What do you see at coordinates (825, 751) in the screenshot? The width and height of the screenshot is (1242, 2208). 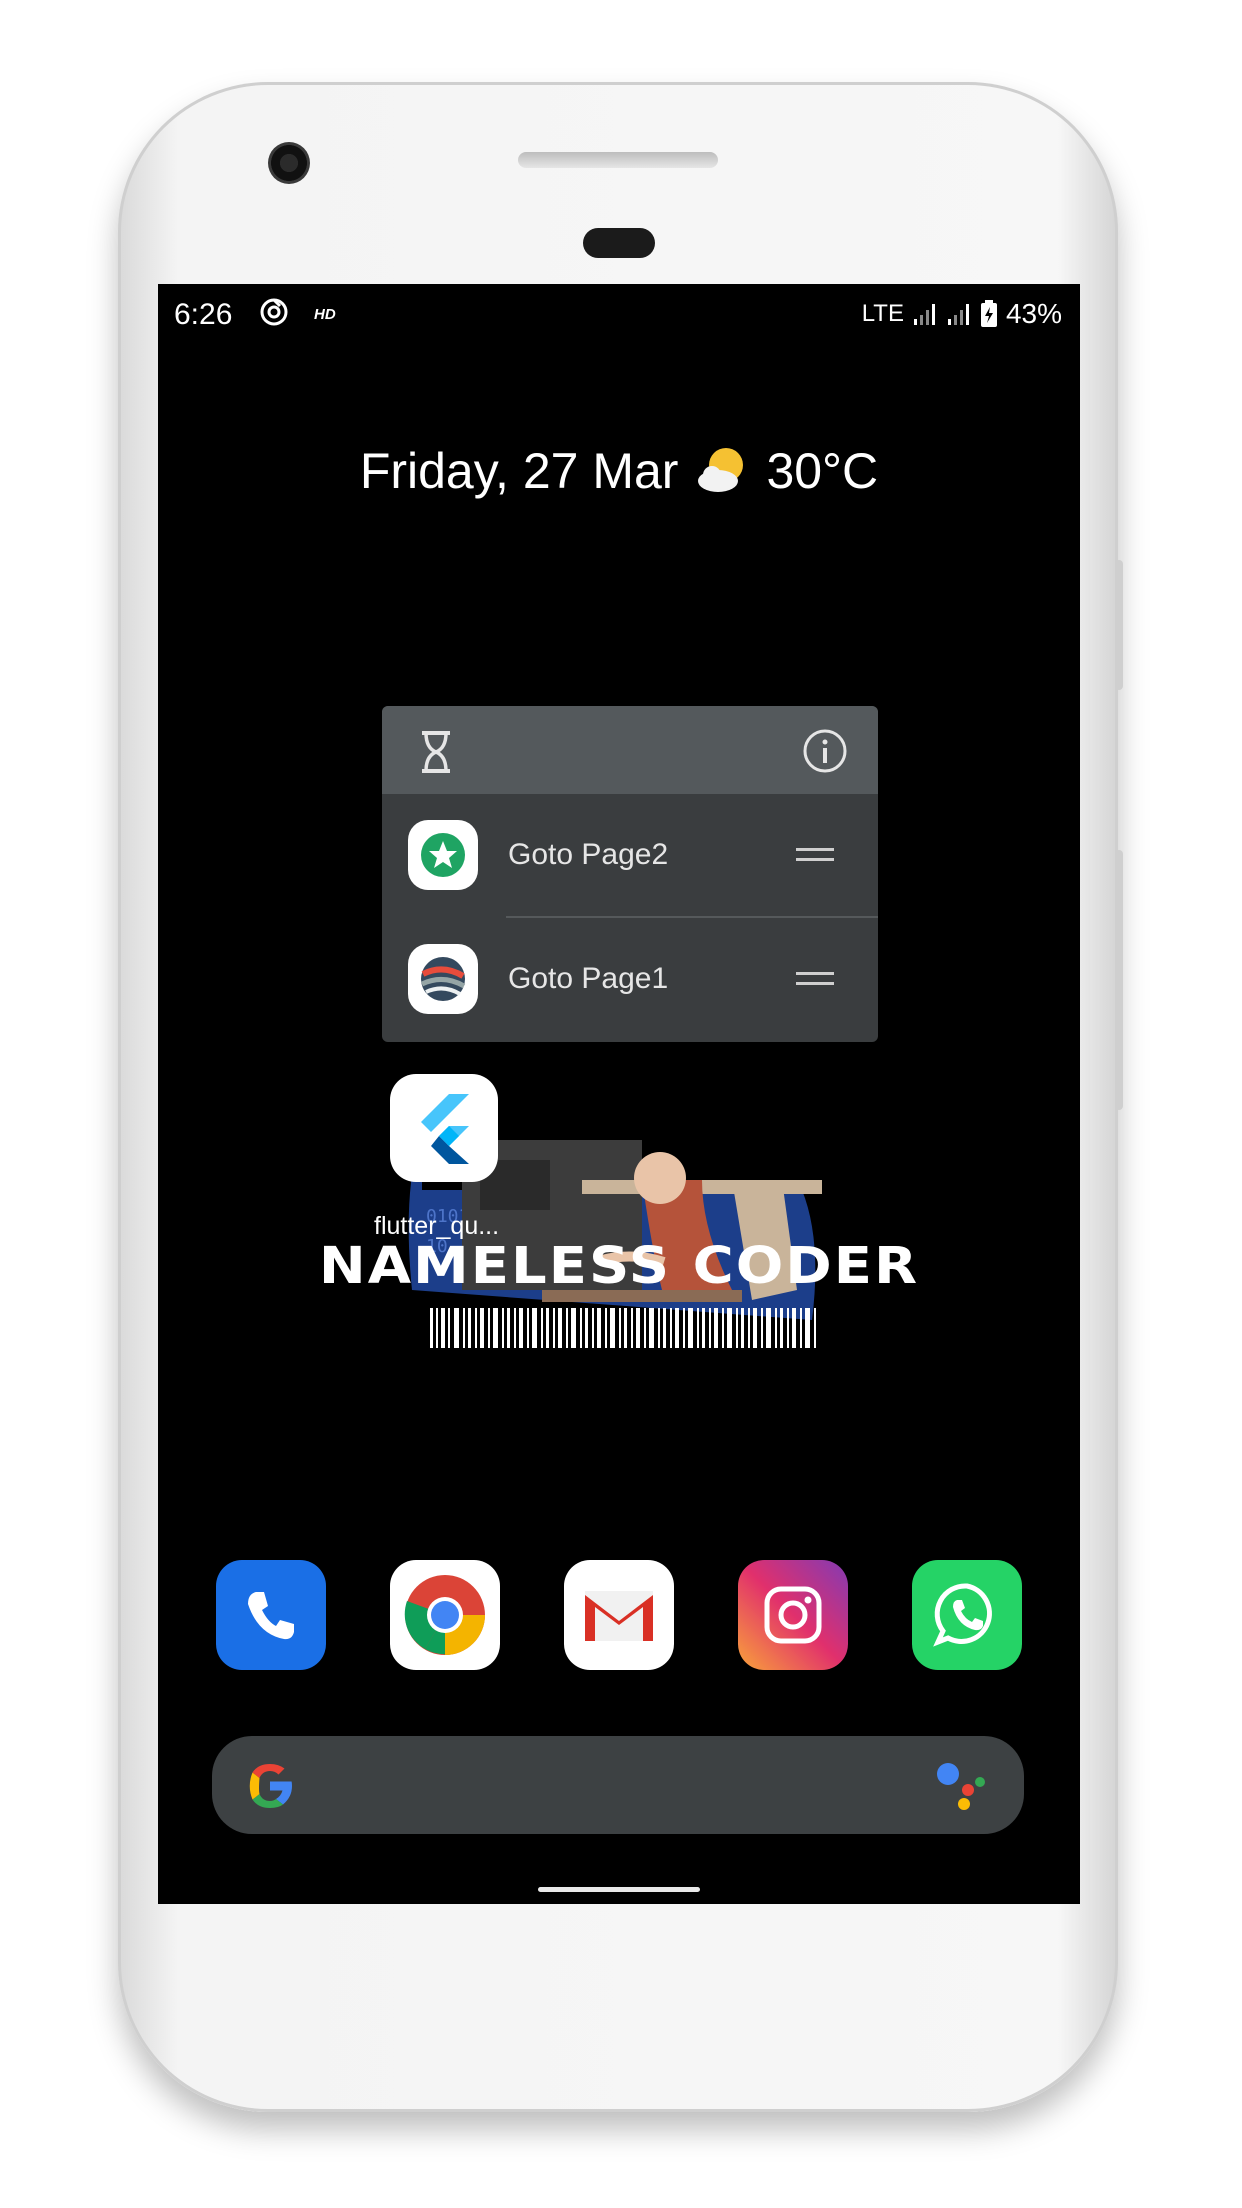 I see `info-icon` at bounding box center [825, 751].